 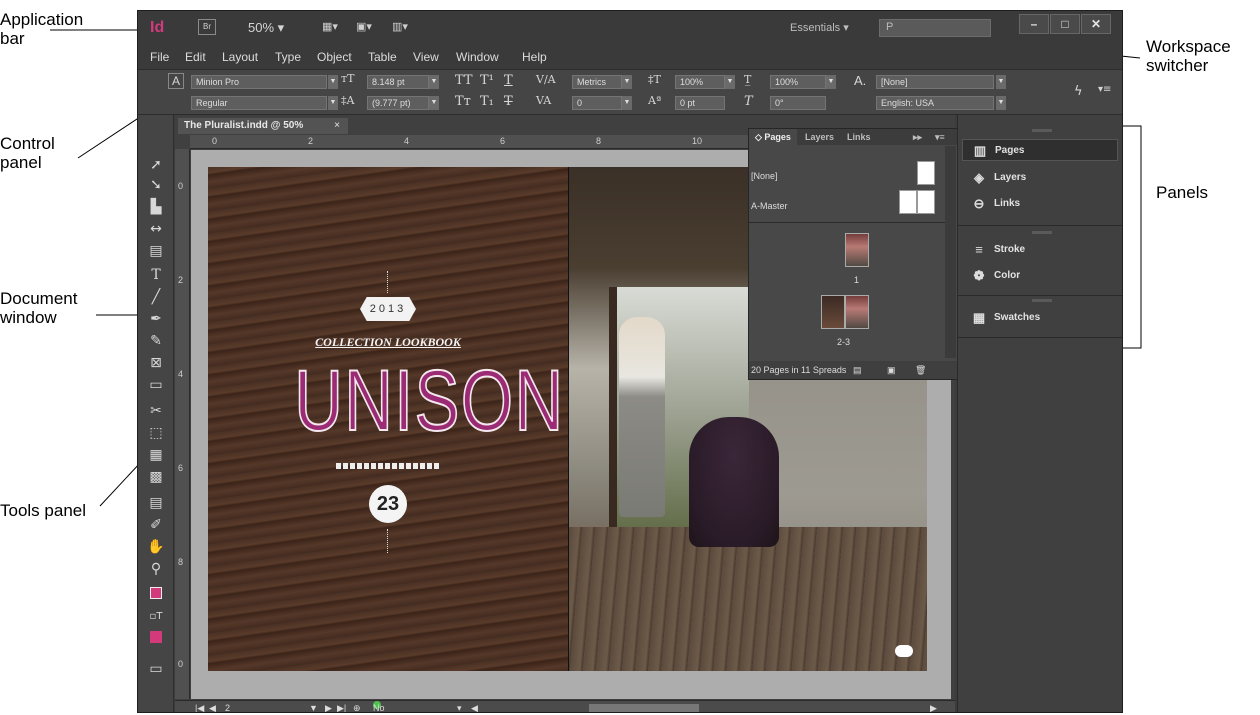 I want to click on type-tool-icon: T, so click(x=156, y=275).